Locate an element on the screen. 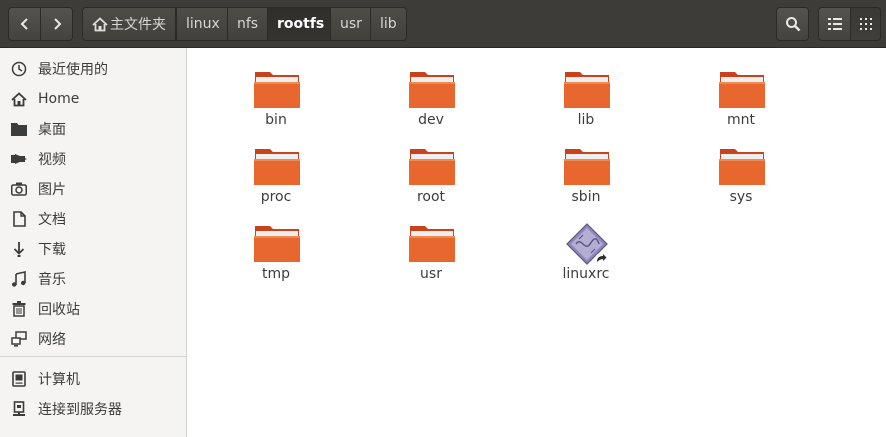  sidebar-item-label: 回收站 is located at coordinates (59, 310).